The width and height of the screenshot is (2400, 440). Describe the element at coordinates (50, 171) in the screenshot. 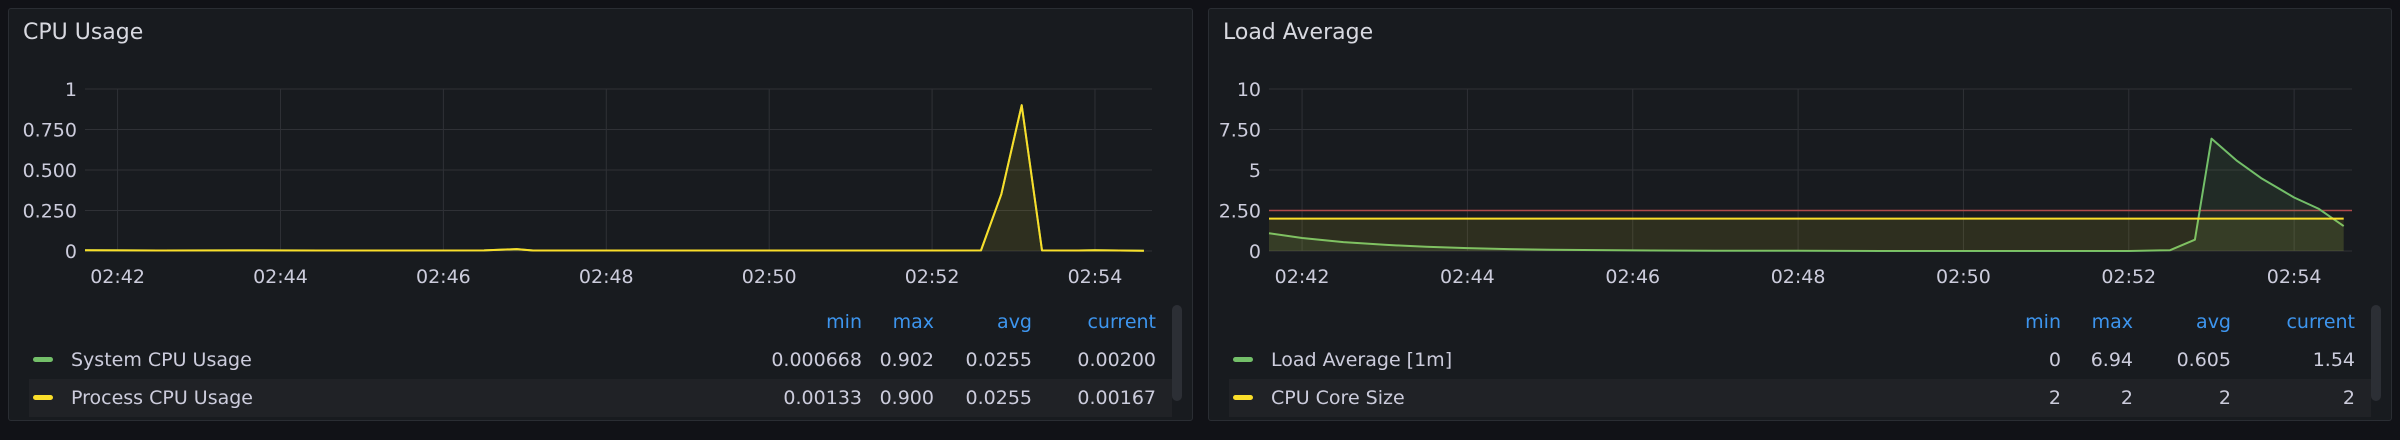

I see `y-tick-label: 0.500` at that location.